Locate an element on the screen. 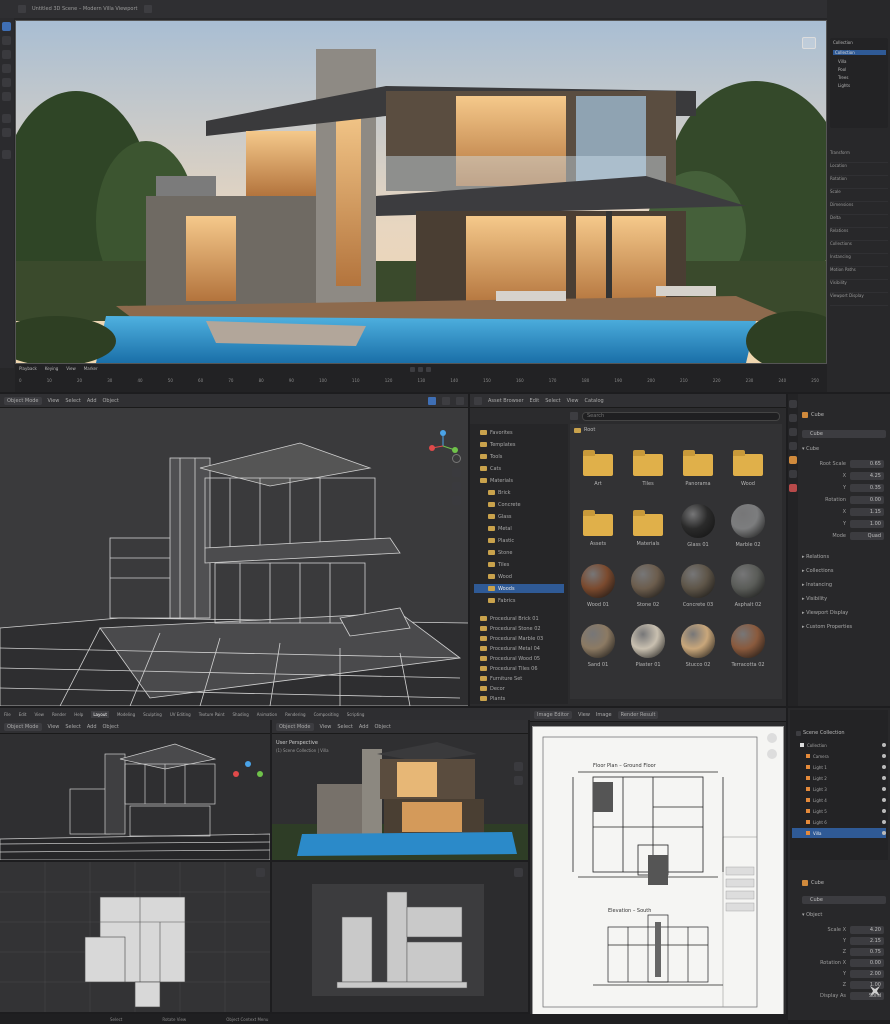 This screenshot has width=890, height=1024. frame-number: 30 is located at coordinates (109, 383).